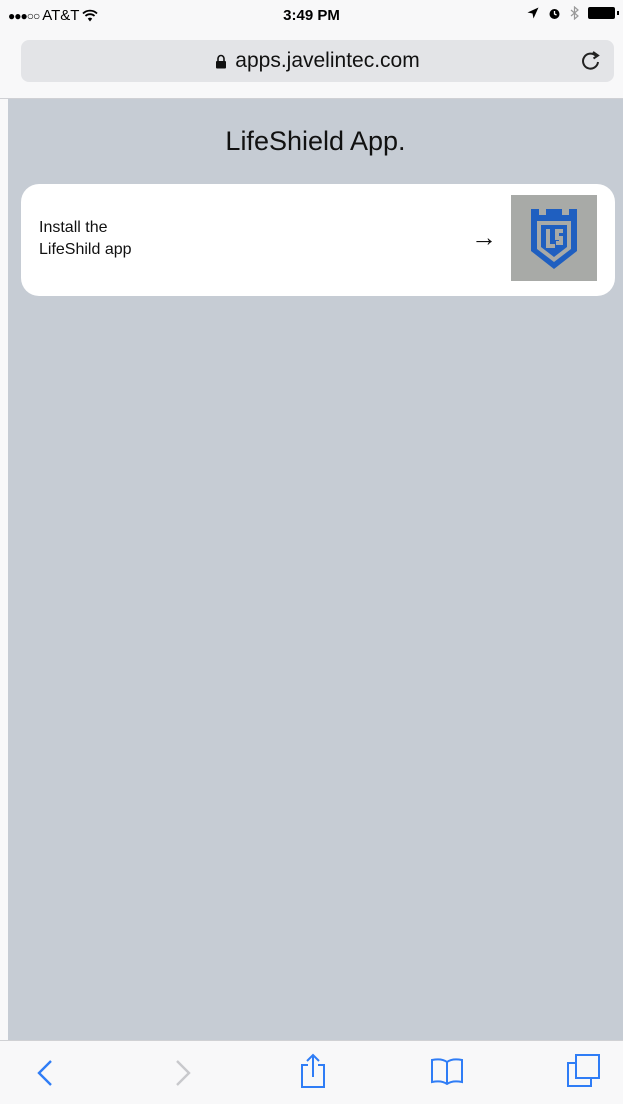 The height and width of the screenshot is (1104, 623). I want to click on battery-icon, so click(603, 13).